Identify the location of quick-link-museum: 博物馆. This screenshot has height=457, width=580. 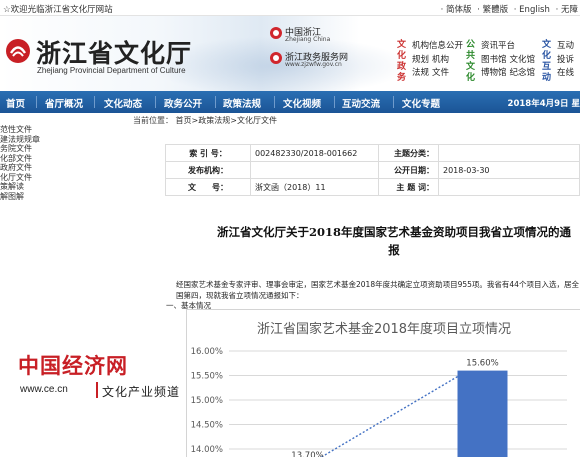
(494, 74).